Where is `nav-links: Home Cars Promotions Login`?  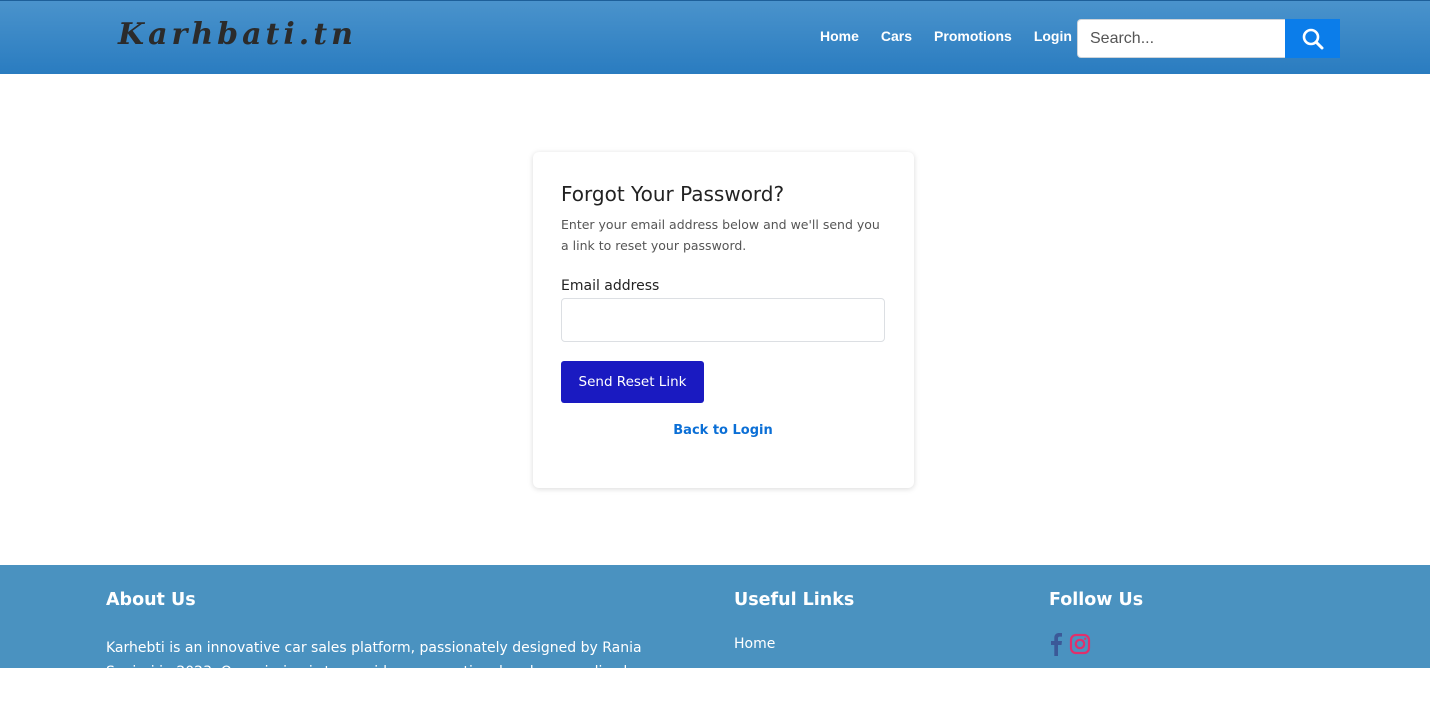 nav-links: Home Cars Promotions Login is located at coordinates (957, 36).